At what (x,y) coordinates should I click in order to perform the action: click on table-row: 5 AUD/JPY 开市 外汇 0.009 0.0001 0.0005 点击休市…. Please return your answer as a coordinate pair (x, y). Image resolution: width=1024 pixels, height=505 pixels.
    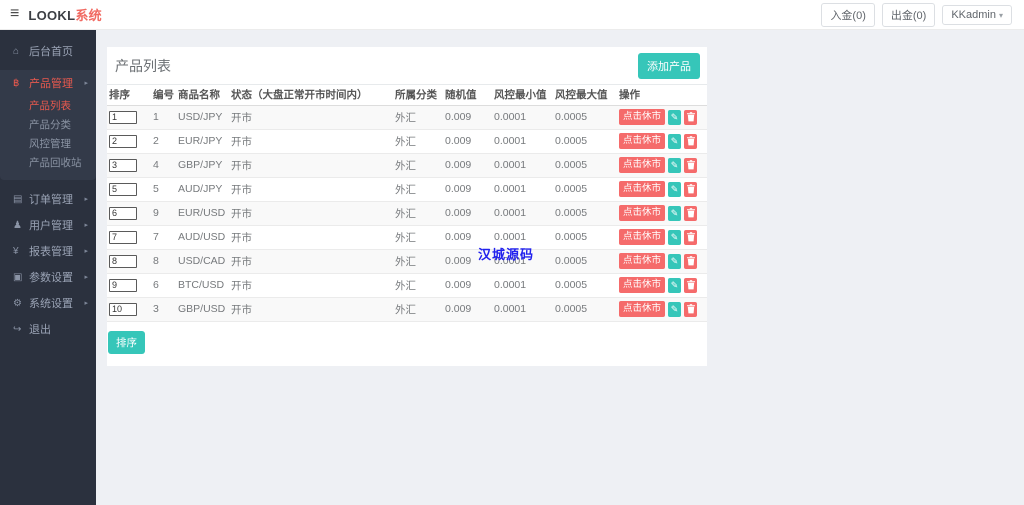
    Looking at the image, I should click on (407, 189).